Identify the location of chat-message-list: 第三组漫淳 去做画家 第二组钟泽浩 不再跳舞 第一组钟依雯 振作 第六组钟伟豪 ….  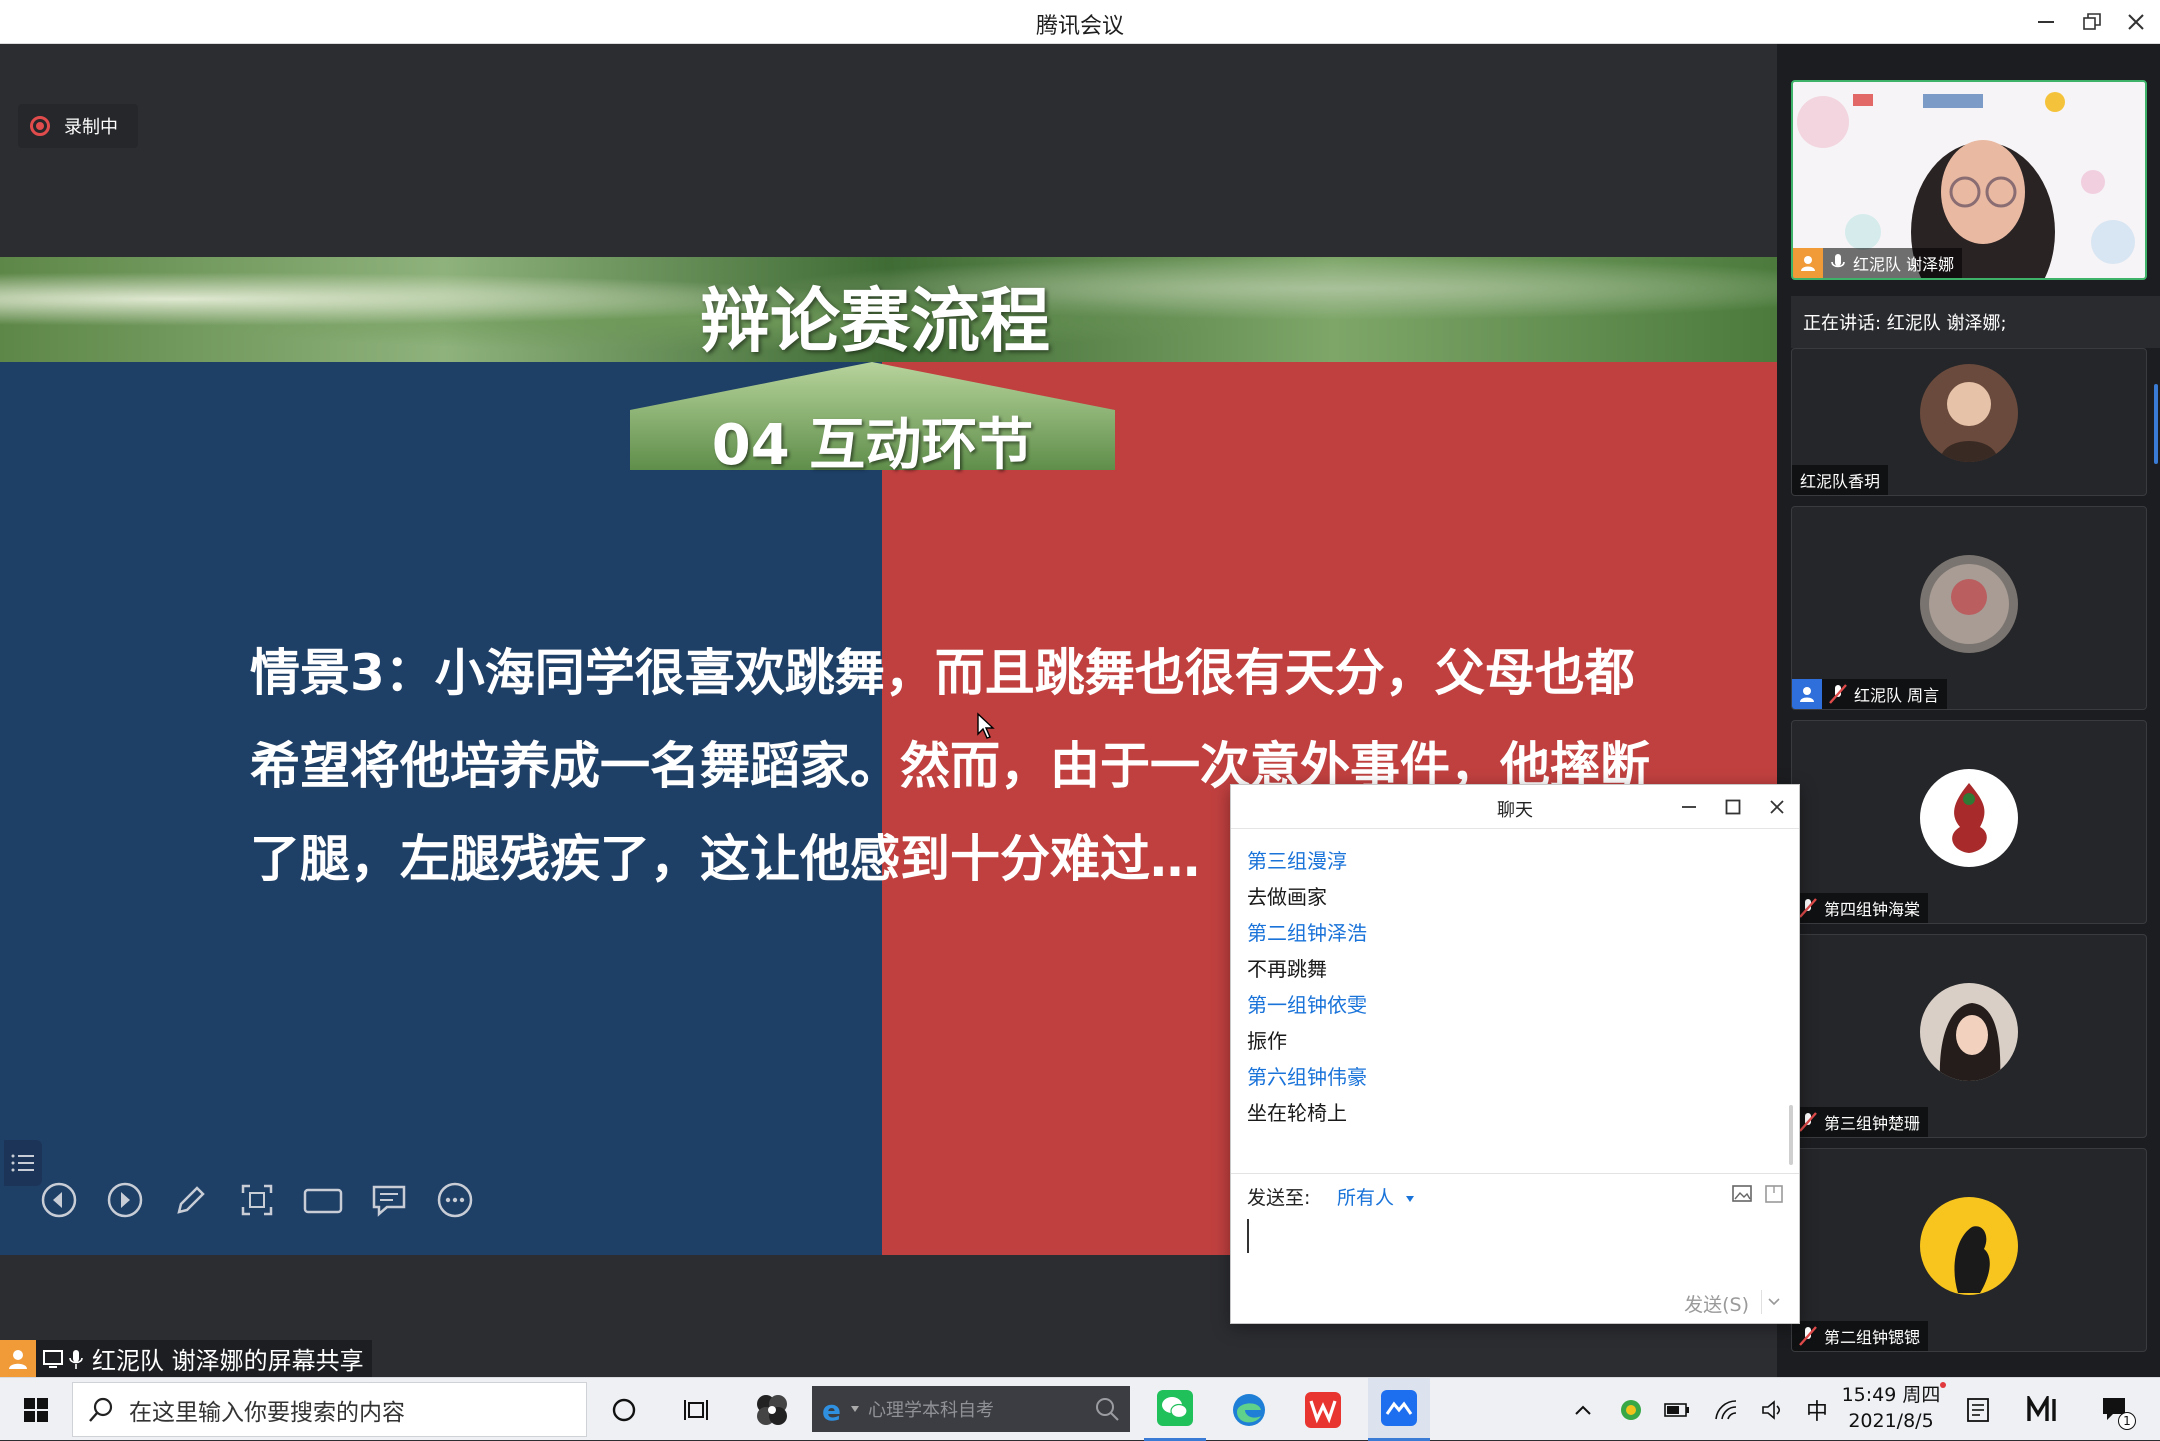
(1507, 999).